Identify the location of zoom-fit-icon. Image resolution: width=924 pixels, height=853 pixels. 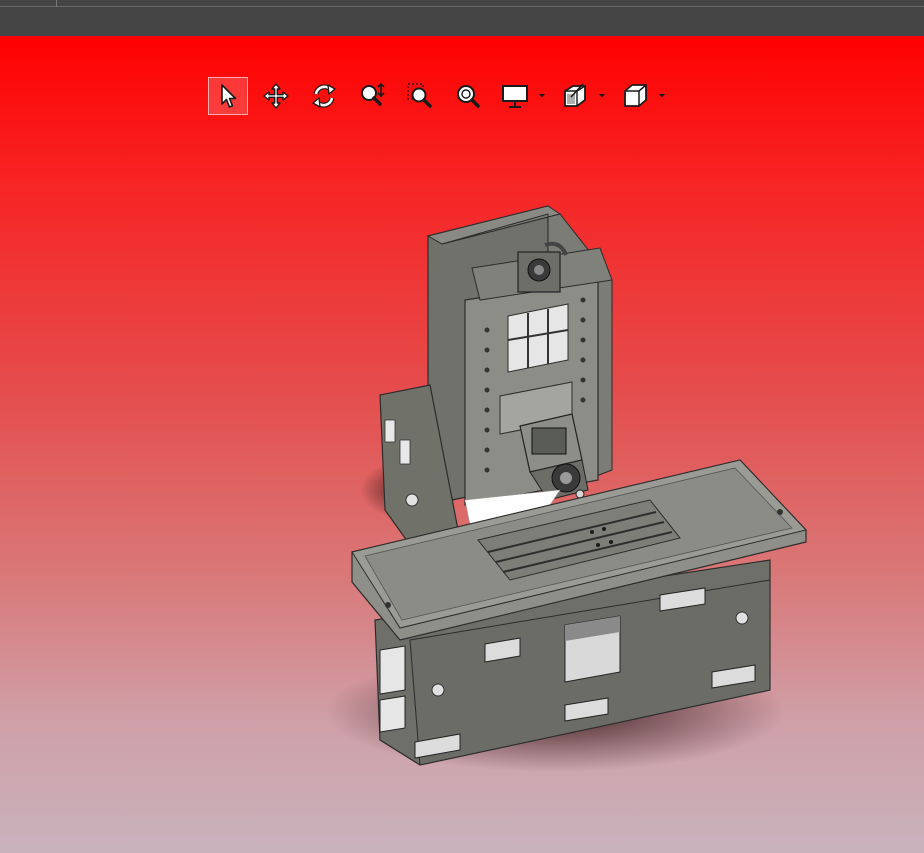
(468, 96).